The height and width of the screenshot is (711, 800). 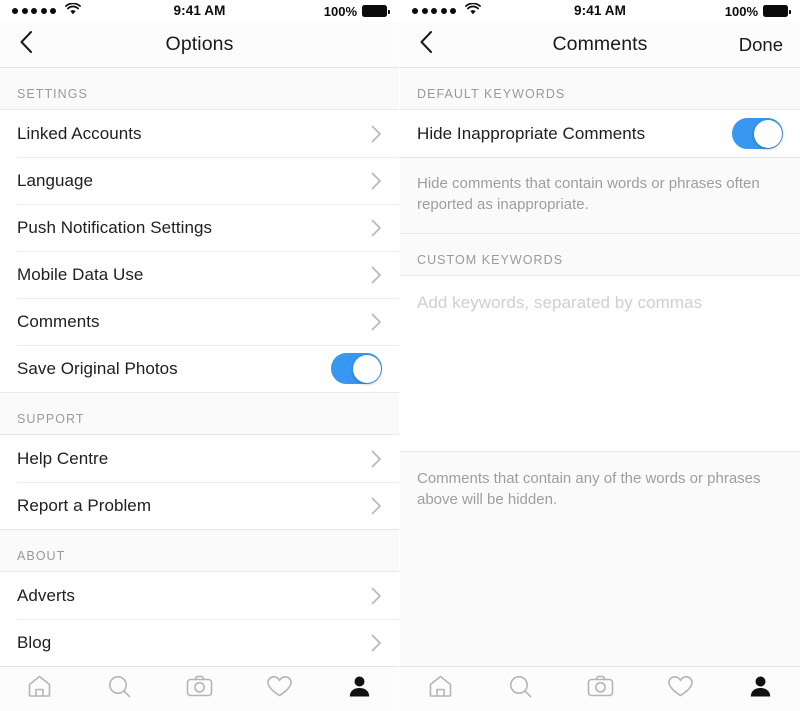 I want to click on status-bar-right: 9:41 AM 100%, so click(x=600, y=11).